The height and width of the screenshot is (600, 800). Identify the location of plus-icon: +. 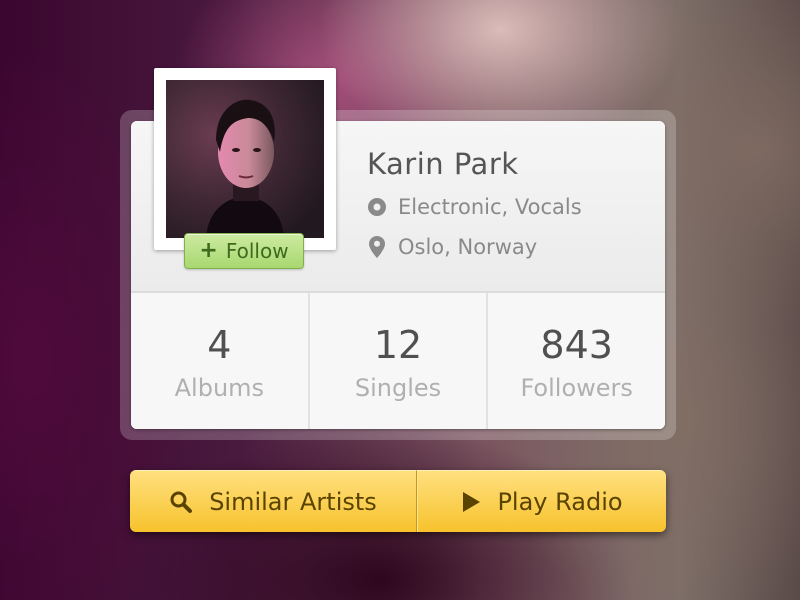
(208, 250).